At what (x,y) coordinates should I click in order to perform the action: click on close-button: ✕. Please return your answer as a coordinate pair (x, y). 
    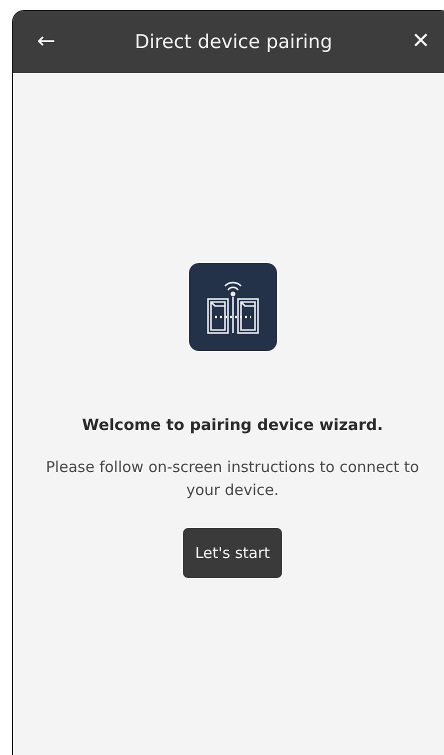
    Looking at the image, I should click on (421, 42).